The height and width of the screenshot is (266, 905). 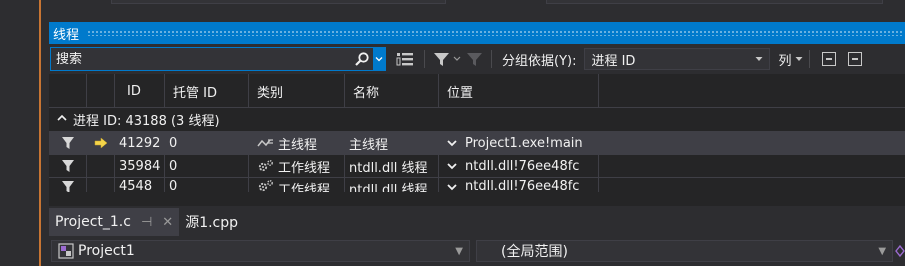 What do you see at coordinates (477, 120) in the screenshot?
I see `process-group-row: 进程 ID: 43188 (3 线程)` at bounding box center [477, 120].